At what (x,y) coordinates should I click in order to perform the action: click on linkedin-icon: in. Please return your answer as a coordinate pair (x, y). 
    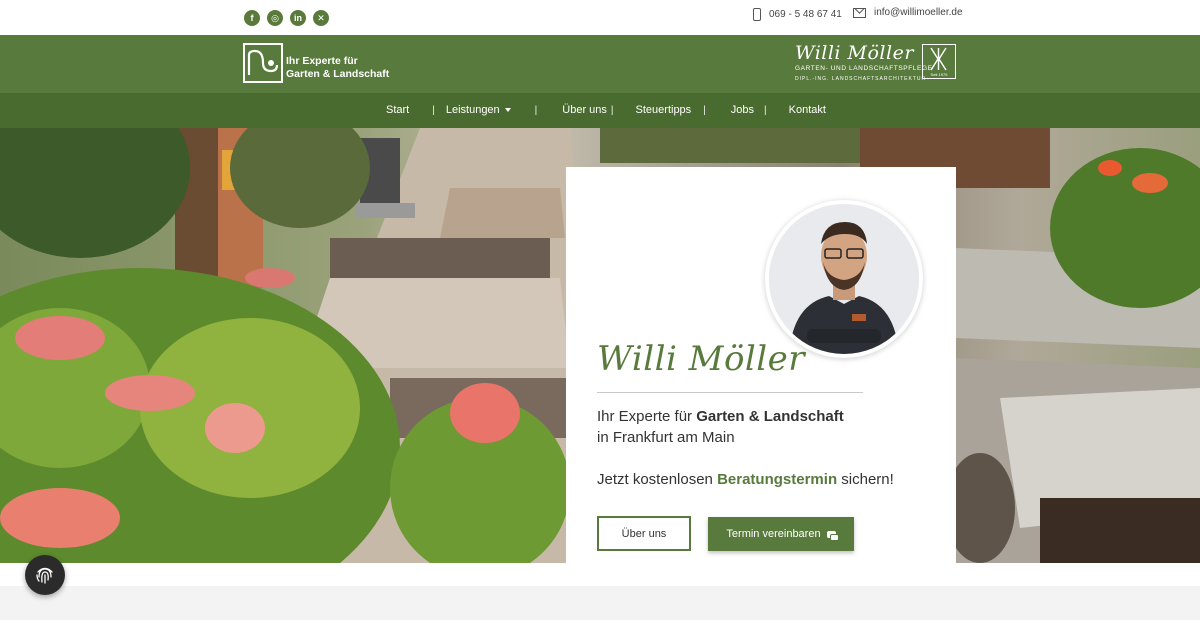
    Looking at the image, I should click on (298, 18).